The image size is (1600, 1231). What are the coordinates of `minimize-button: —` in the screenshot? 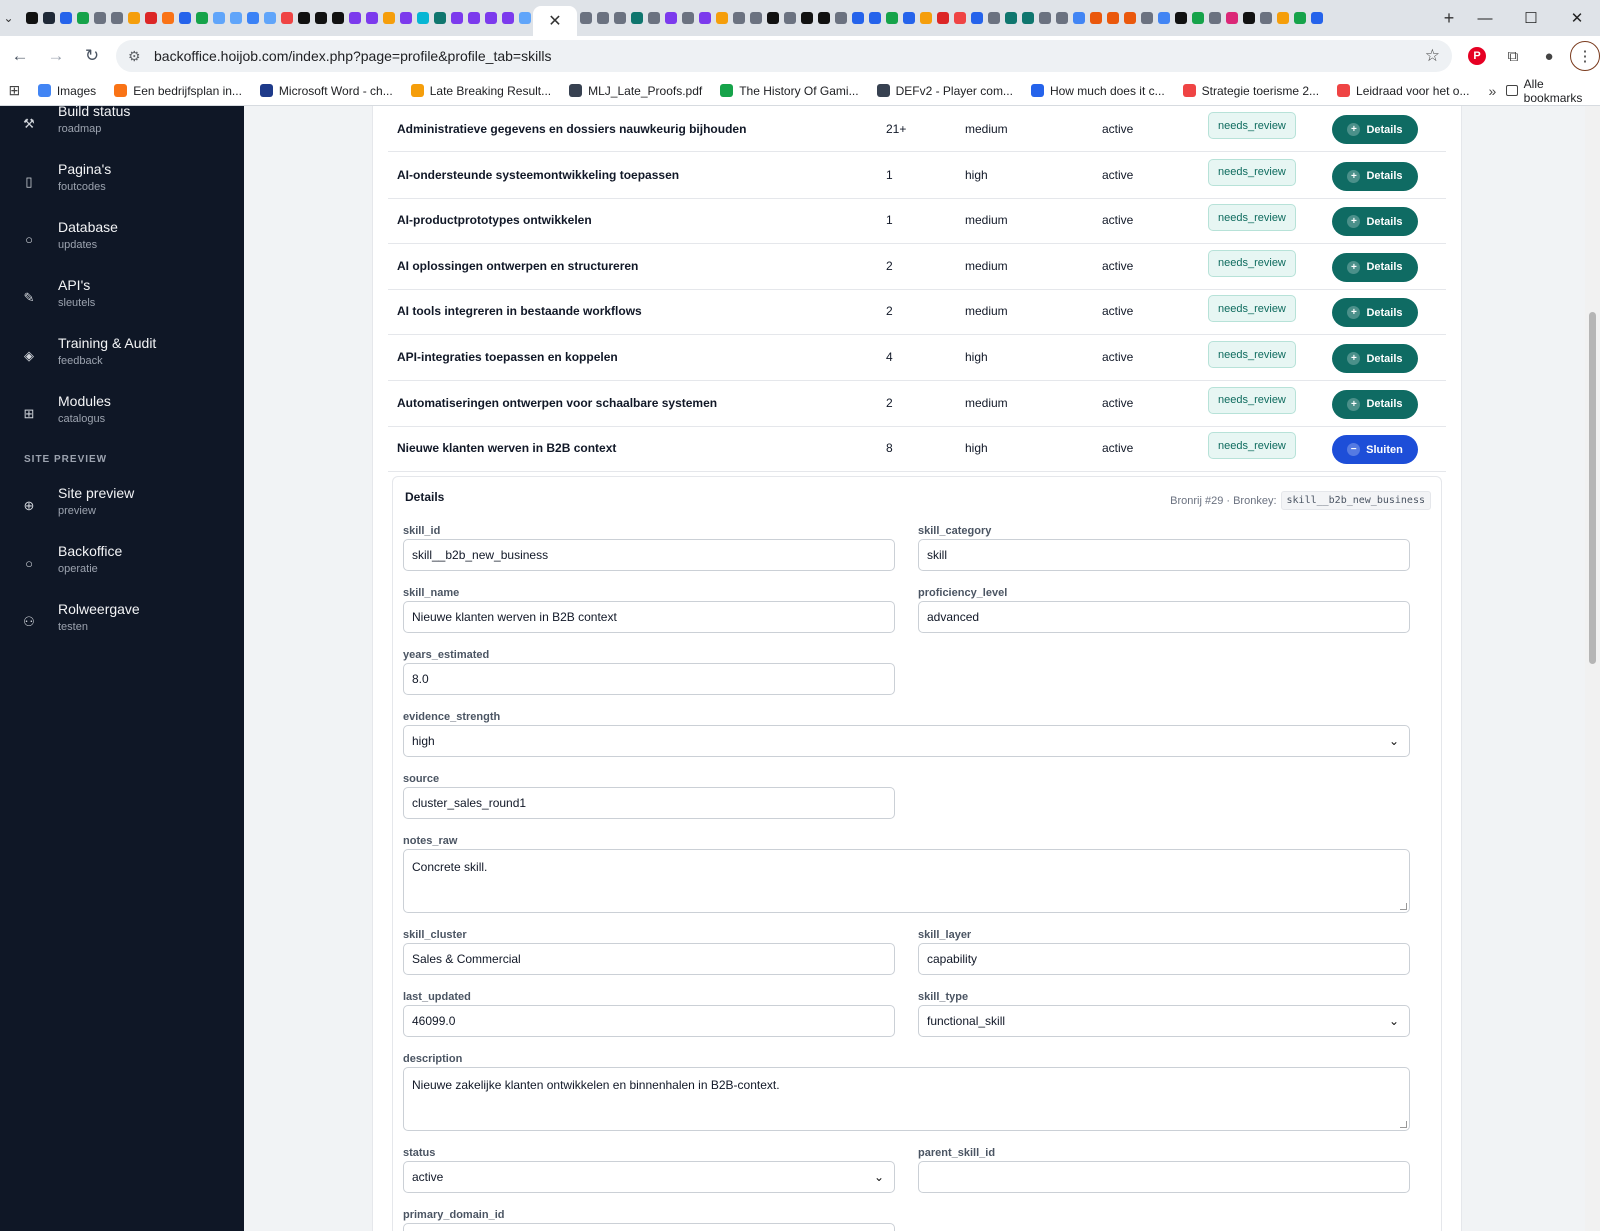 It's located at (1485, 18).